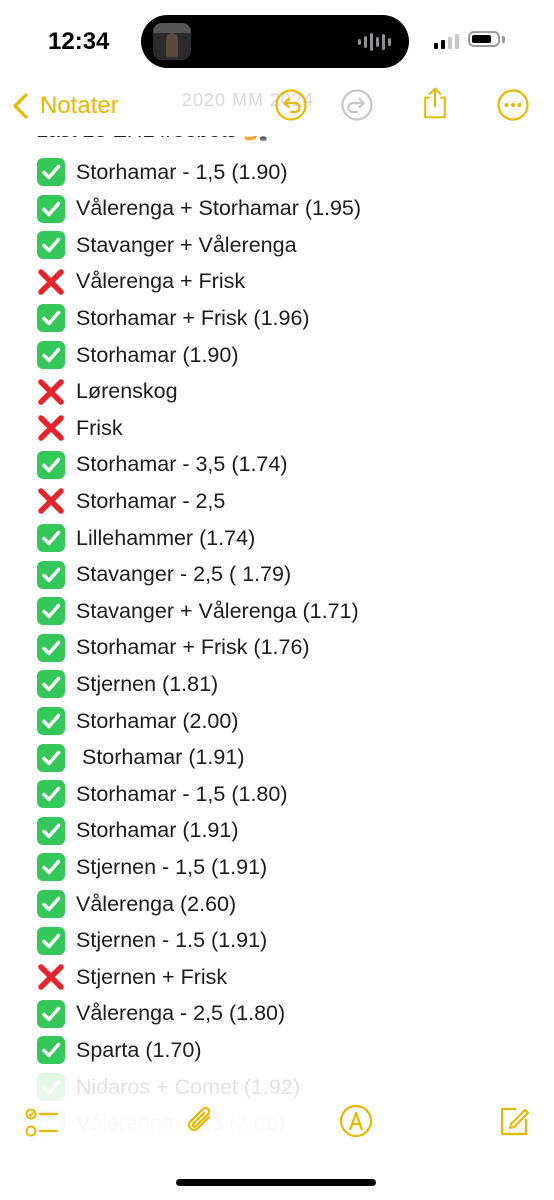  What do you see at coordinates (157, 720) in the screenshot?
I see `note-line-text: Storhamar (2.00)` at bounding box center [157, 720].